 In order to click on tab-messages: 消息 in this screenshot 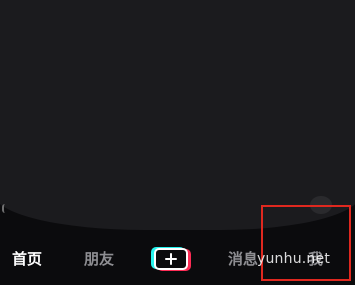, I will do `click(243, 259)`.